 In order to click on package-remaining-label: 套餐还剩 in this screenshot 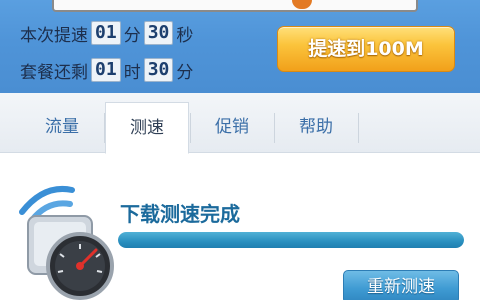, I will do `click(54, 72)`.